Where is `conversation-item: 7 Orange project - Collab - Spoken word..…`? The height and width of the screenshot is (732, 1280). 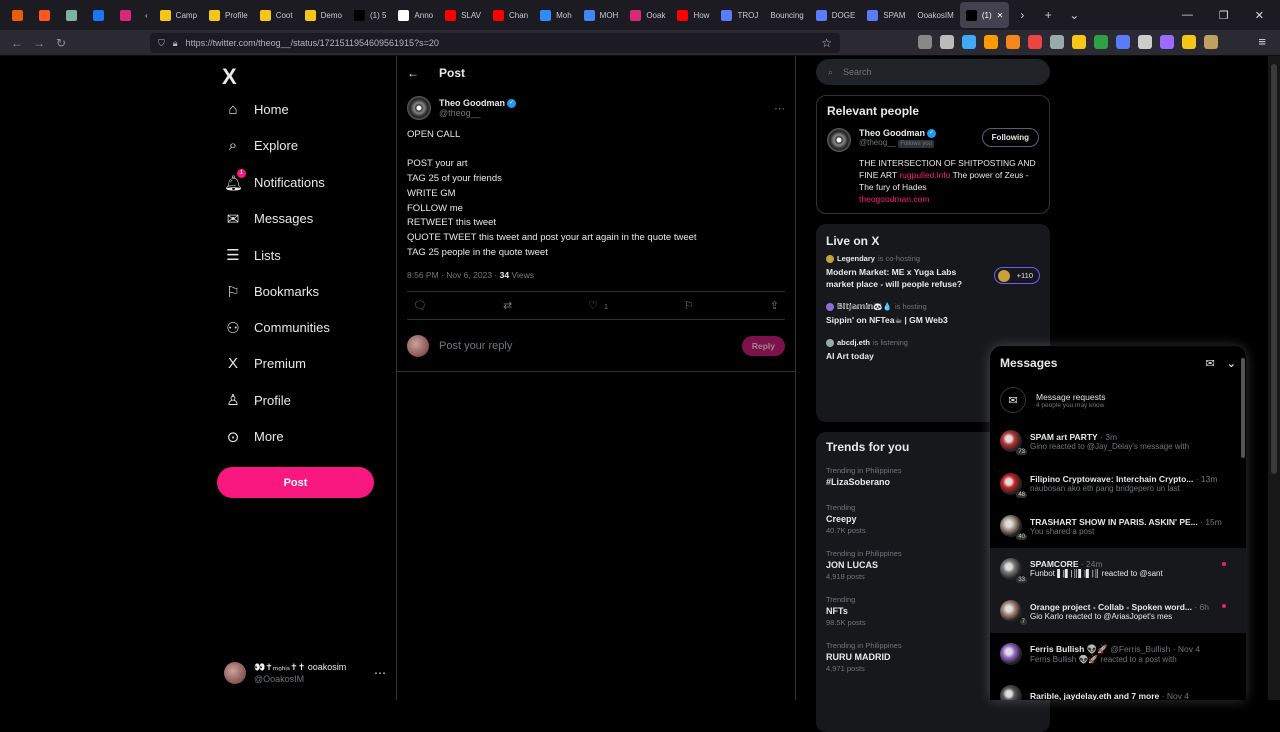
conversation-item: 7 Orange project - Collab - Spoken word..… is located at coordinates (1118, 611).